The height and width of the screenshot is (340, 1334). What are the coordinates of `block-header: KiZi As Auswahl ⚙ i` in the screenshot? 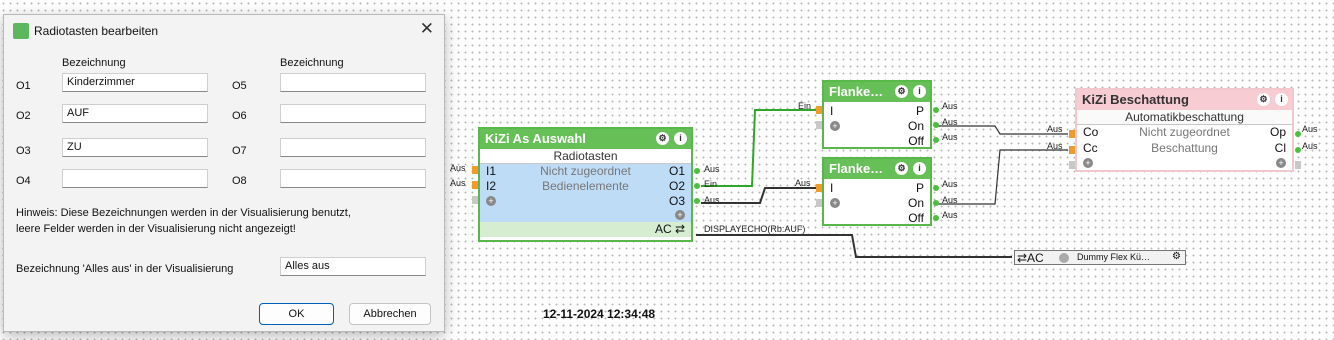 It's located at (585, 139).